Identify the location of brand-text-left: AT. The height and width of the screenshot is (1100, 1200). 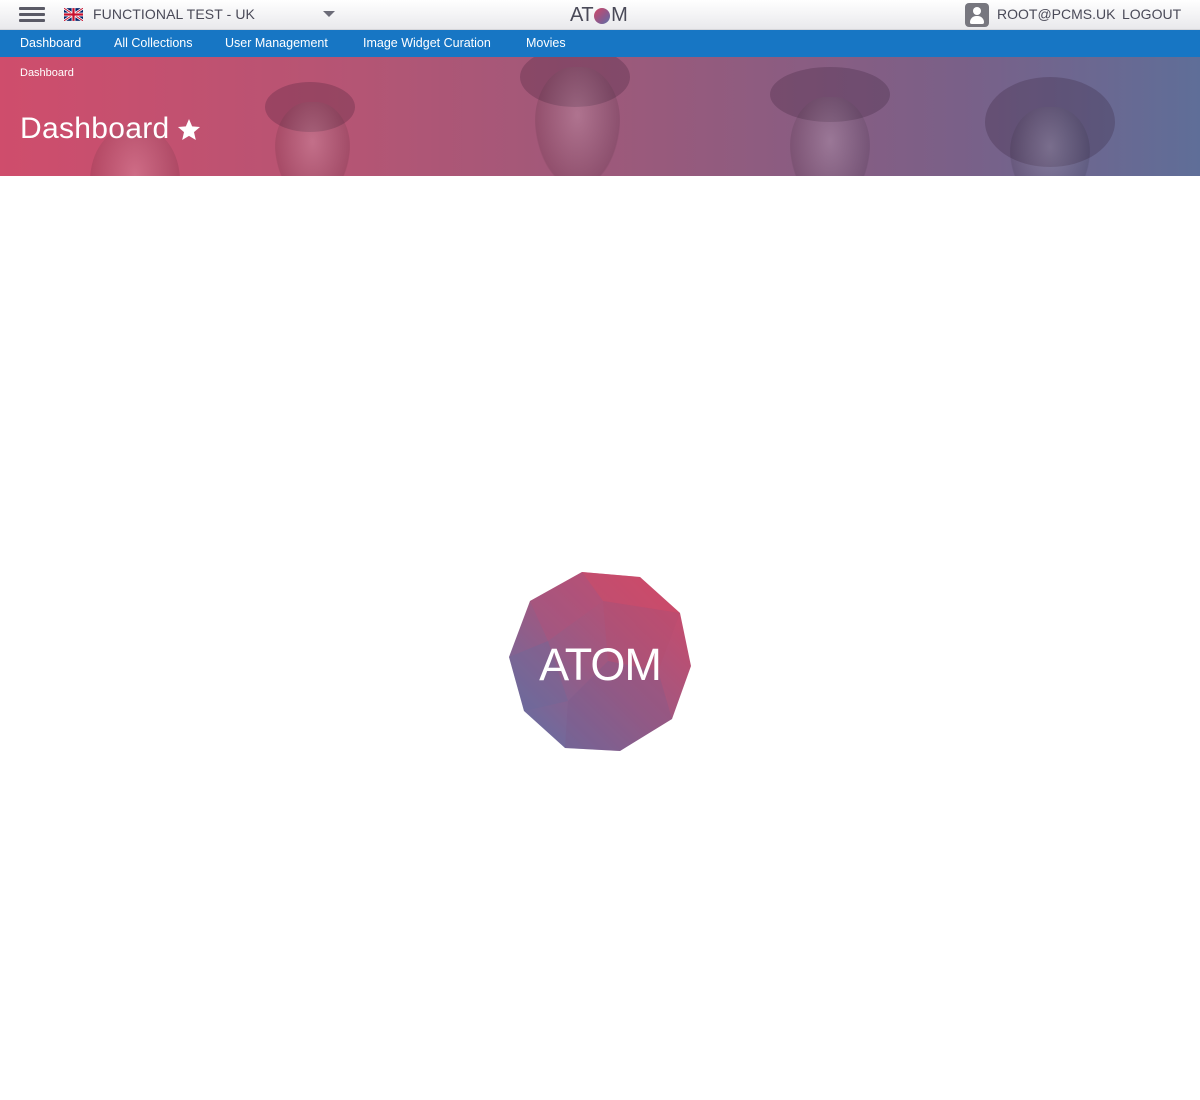
(582, 15).